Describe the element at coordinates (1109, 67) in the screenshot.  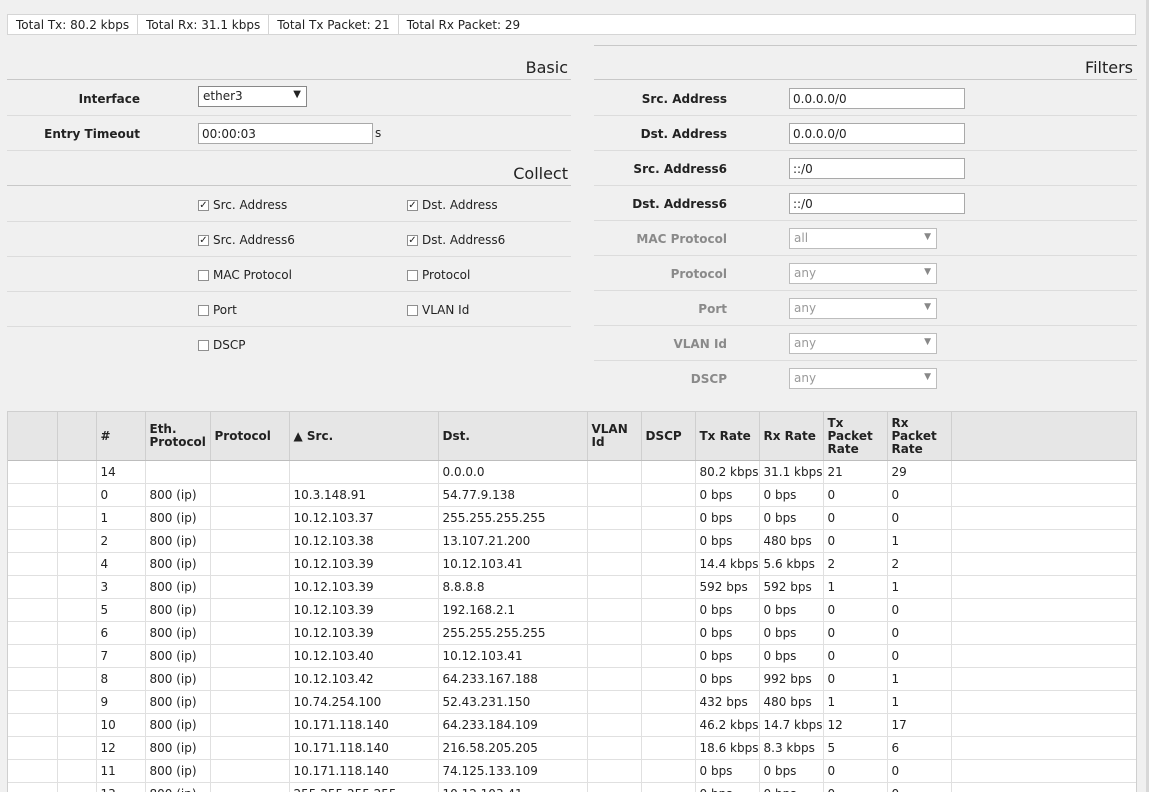
I see `filters-title: Filters` at that location.